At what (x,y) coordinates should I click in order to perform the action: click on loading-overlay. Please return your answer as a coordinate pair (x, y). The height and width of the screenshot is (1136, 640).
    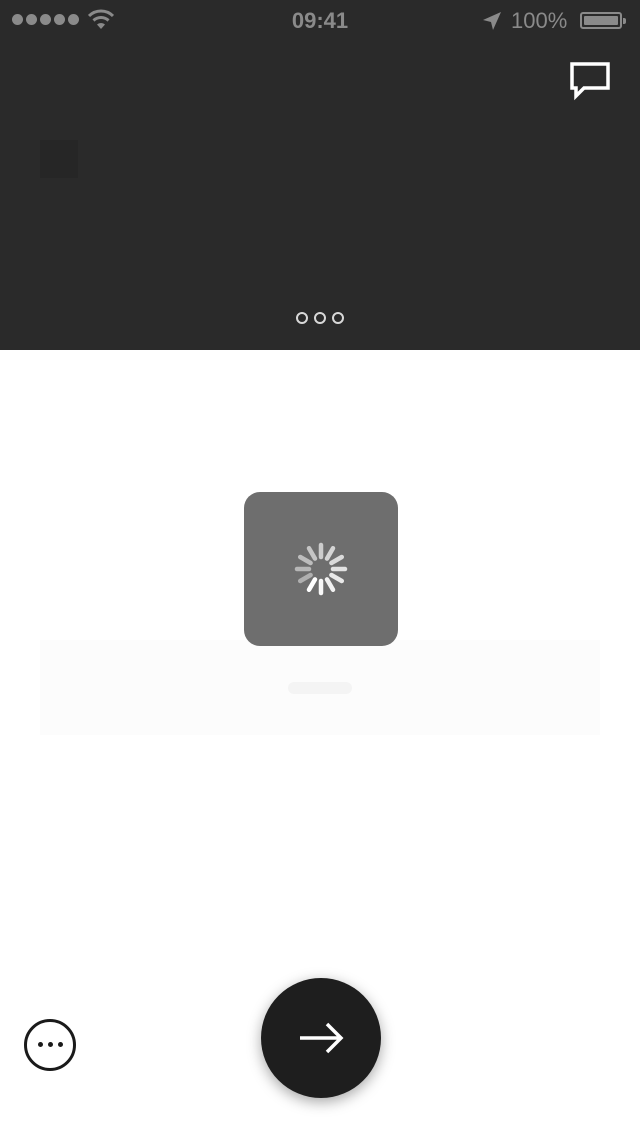
    Looking at the image, I should click on (321, 569).